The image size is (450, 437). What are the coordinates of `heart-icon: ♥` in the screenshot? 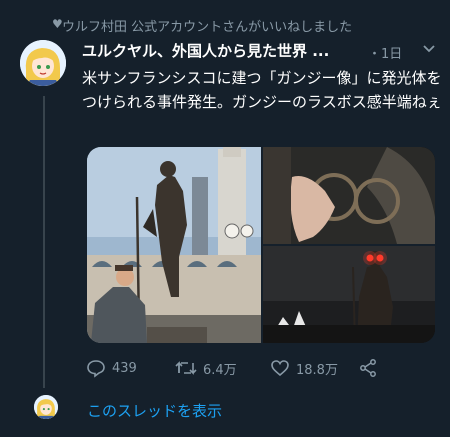 It's located at (57, 24).